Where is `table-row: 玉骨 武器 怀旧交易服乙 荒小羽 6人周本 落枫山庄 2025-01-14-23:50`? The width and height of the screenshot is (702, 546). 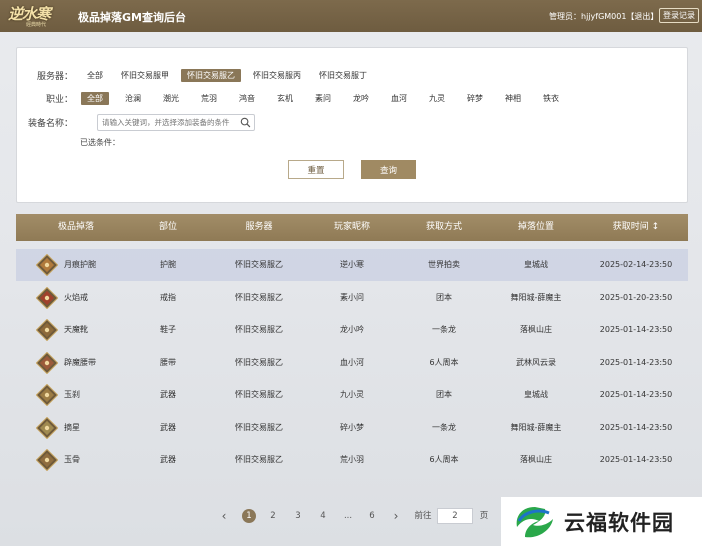
table-row: 玉骨 武器 怀旧交易服乙 荒小羽 6人周本 落枫山庄 2025-01-14-23:50 is located at coordinates (352, 460).